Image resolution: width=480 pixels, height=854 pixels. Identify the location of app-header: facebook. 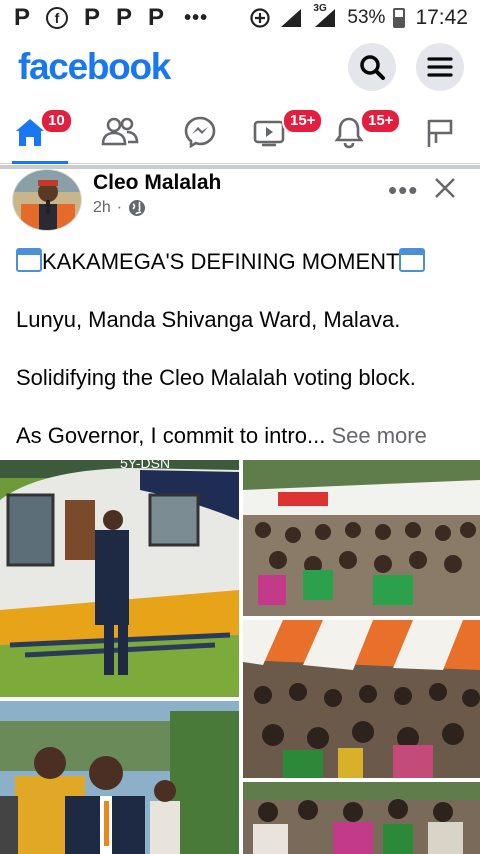
(240, 67).